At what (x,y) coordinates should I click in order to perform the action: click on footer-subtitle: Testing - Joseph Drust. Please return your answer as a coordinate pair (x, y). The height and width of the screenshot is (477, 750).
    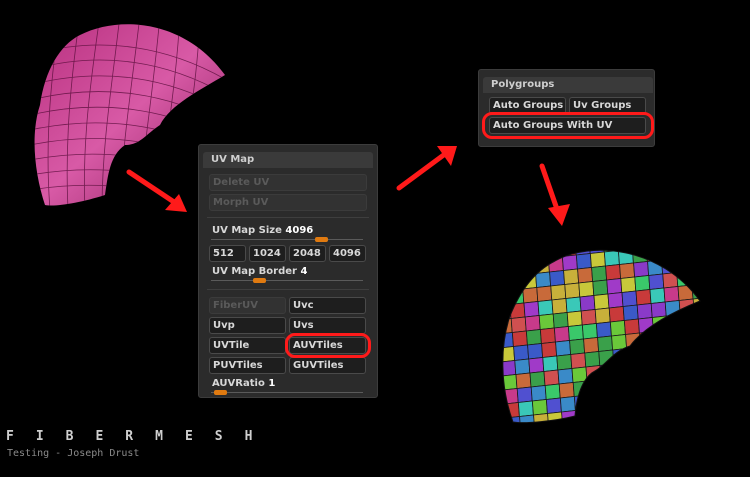
    Looking at the image, I should click on (73, 453).